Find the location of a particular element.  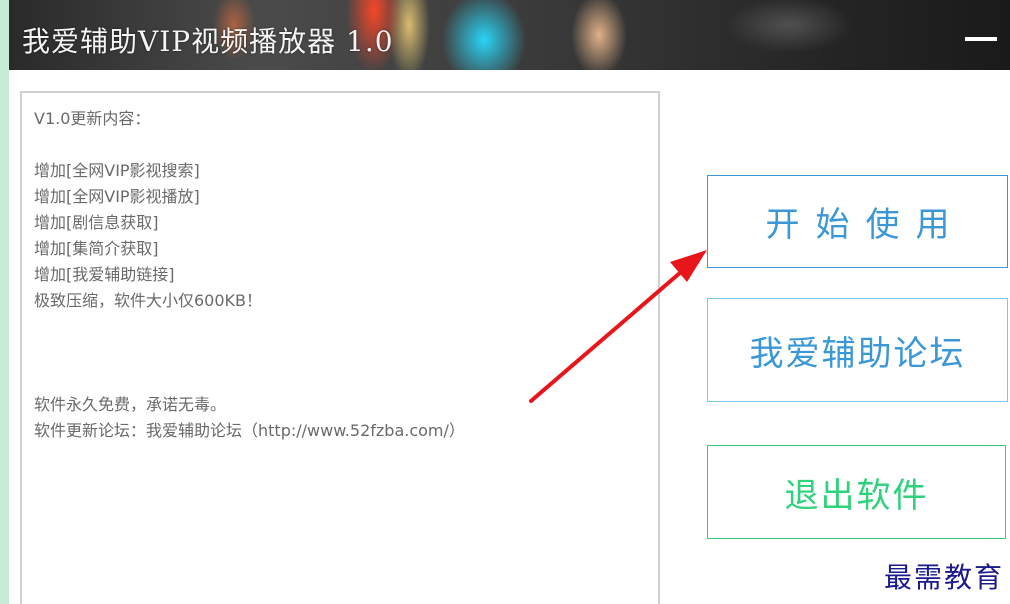

forum-button: 我爱辅助论坛 is located at coordinates (857, 350).